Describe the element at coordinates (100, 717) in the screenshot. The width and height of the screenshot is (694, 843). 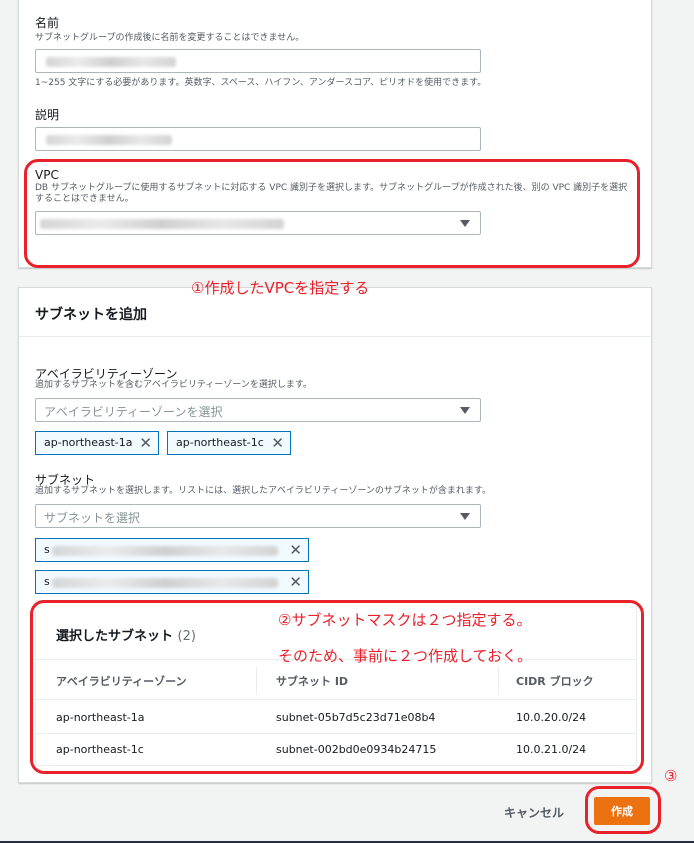
I see `cell-az: ap-northeast-1a` at that location.